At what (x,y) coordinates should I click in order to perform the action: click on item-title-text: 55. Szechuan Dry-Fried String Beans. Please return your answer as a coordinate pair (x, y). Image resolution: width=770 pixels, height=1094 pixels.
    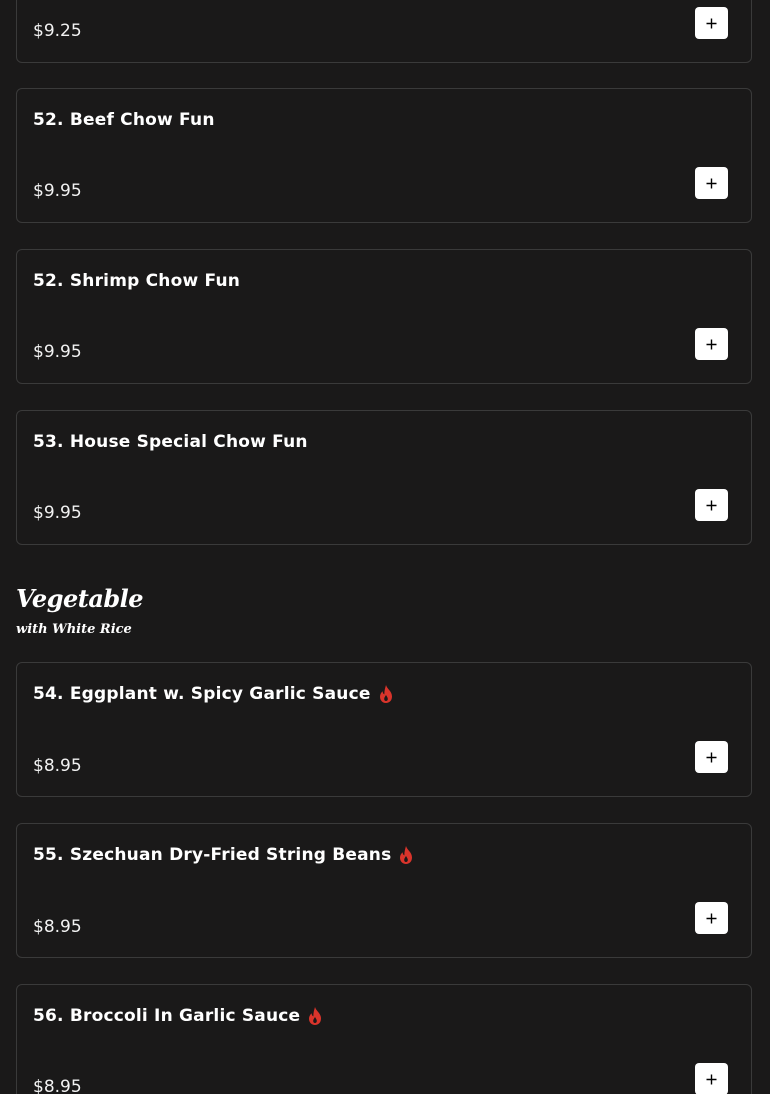
    Looking at the image, I should click on (212, 855).